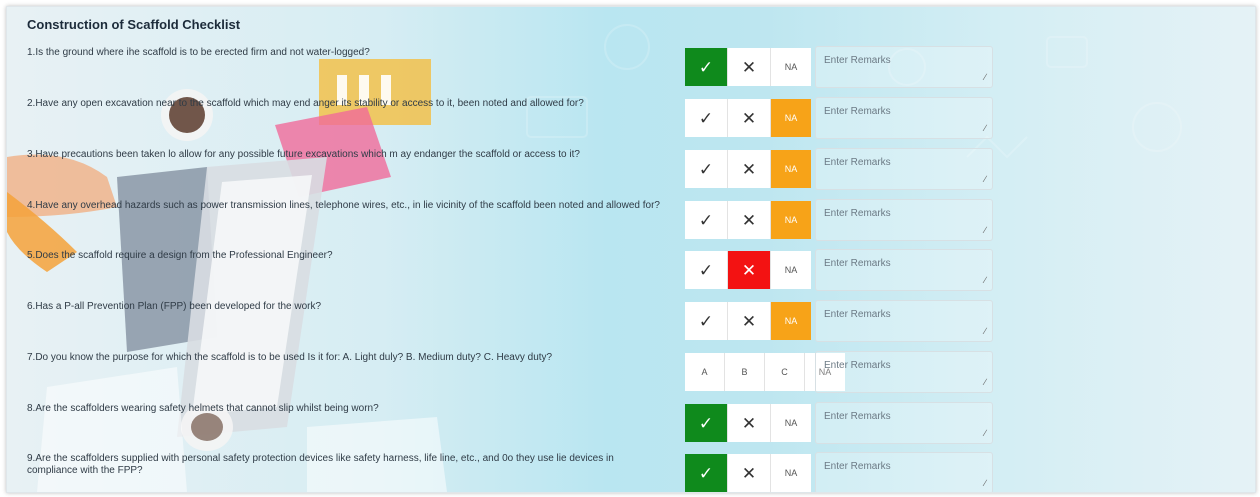  Describe the element at coordinates (745, 372) in the screenshot. I see `option-b-button: B` at that location.